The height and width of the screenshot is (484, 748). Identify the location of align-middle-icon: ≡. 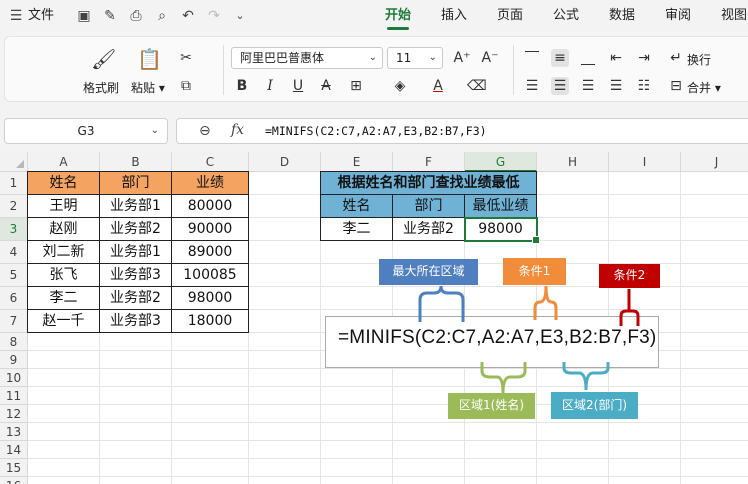
(560, 58).